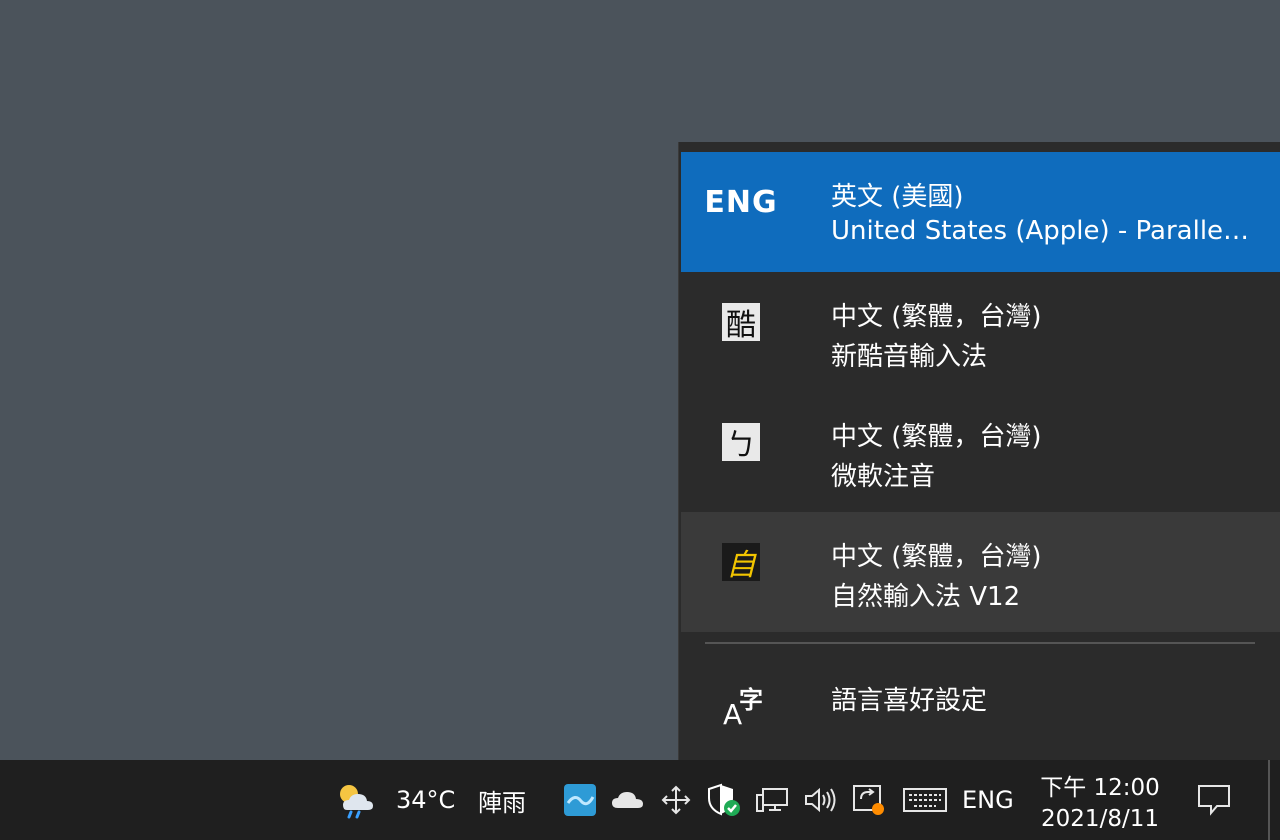  I want to click on input-method-name: 微軟注音, so click(883, 477).